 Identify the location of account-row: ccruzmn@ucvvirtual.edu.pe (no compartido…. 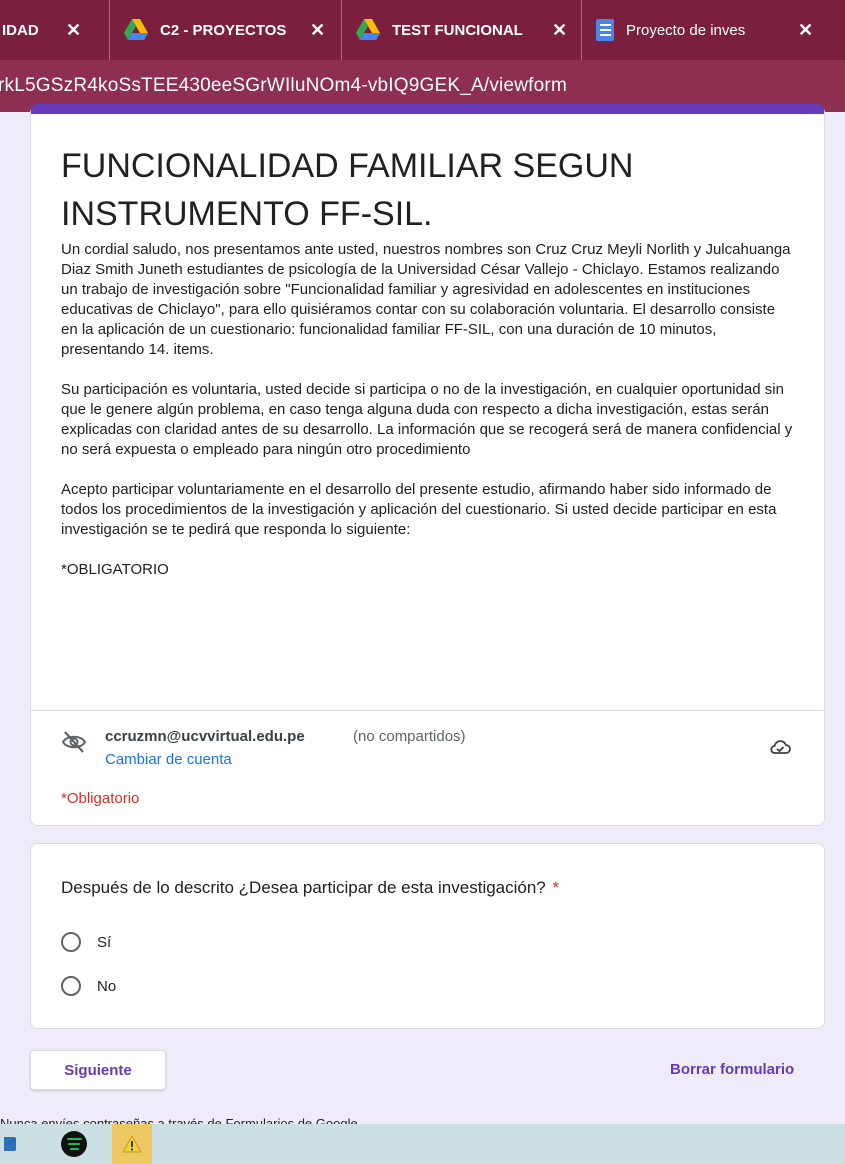
(431, 752).